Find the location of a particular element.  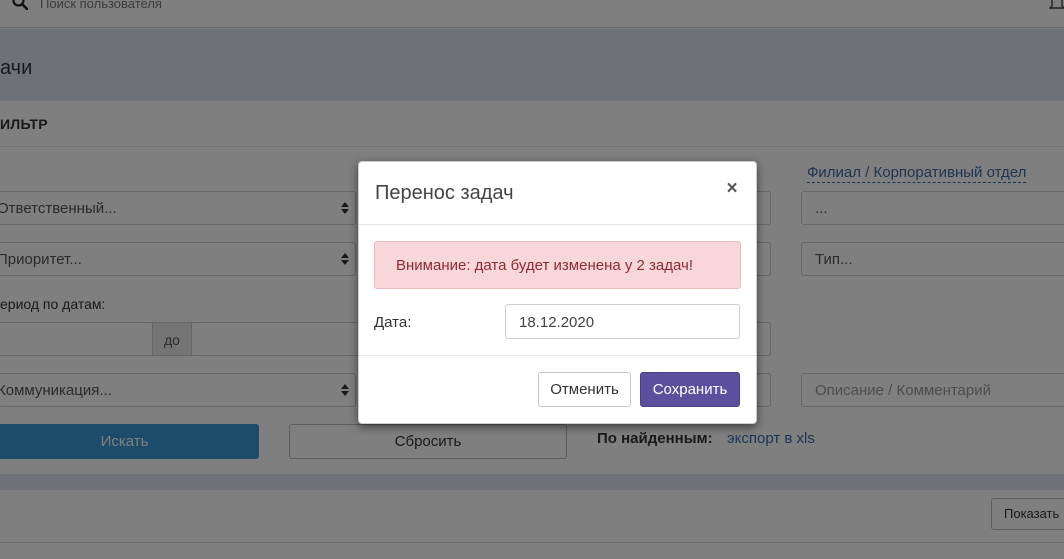

warning-alert-text: Внимание: дата будет изменена у 2 задач! is located at coordinates (545, 265).